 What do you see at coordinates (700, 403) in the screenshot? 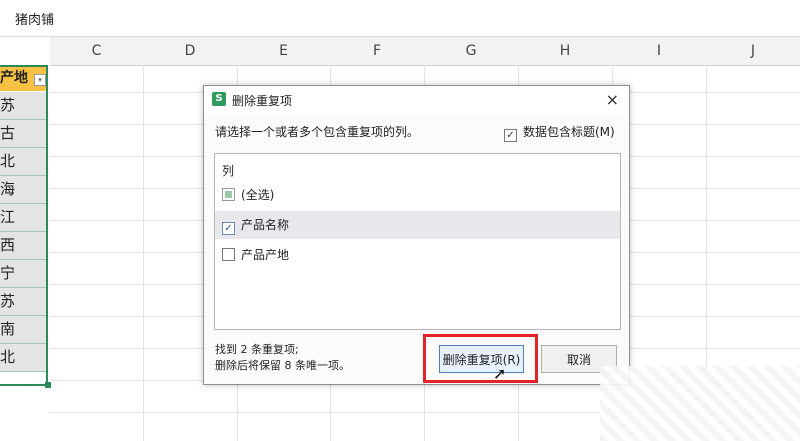
I see `watermark-blur` at bounding box center [700, 403].